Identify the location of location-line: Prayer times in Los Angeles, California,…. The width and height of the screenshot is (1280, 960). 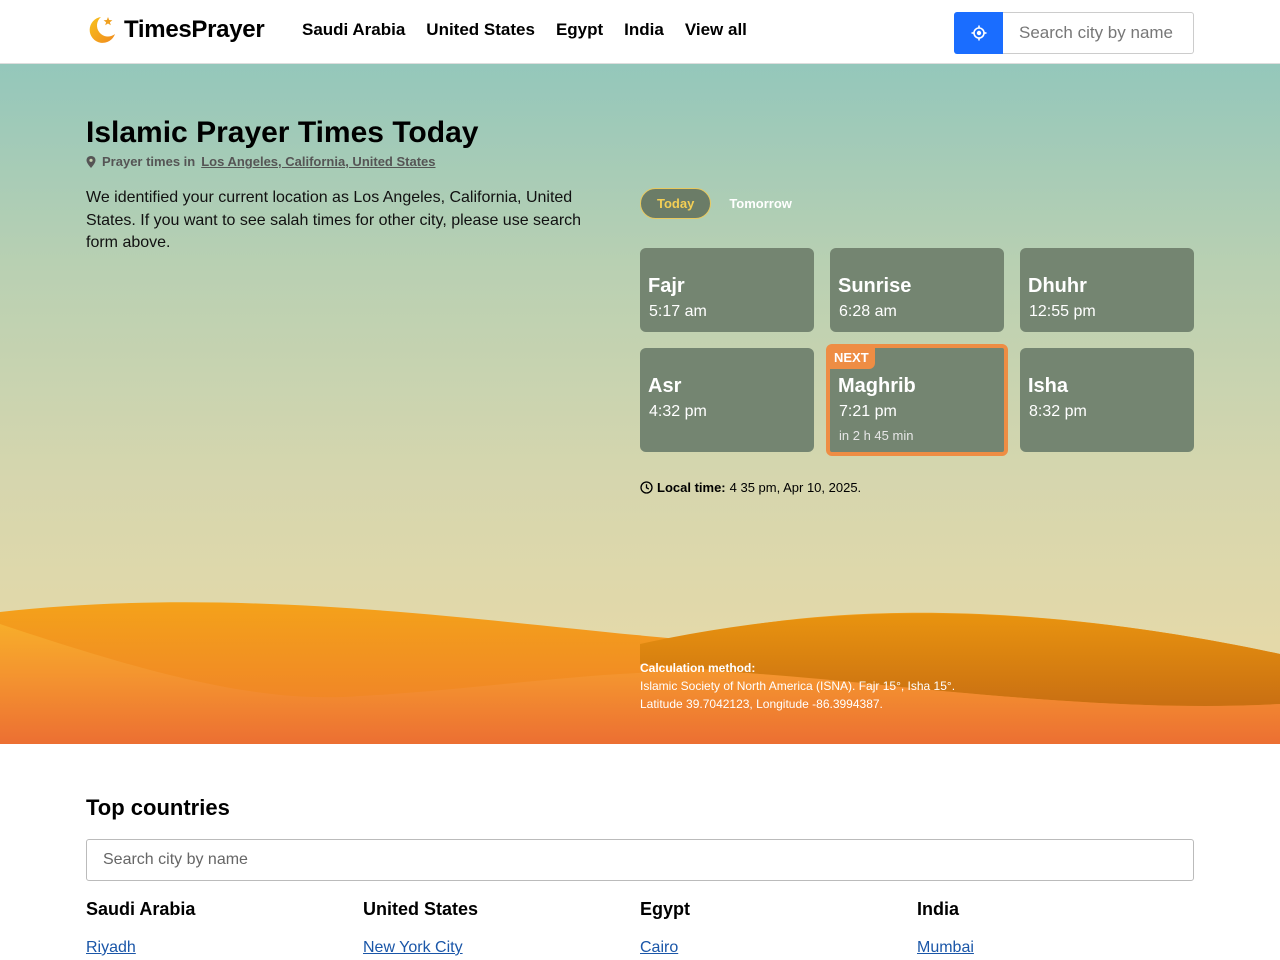
(261, 161).